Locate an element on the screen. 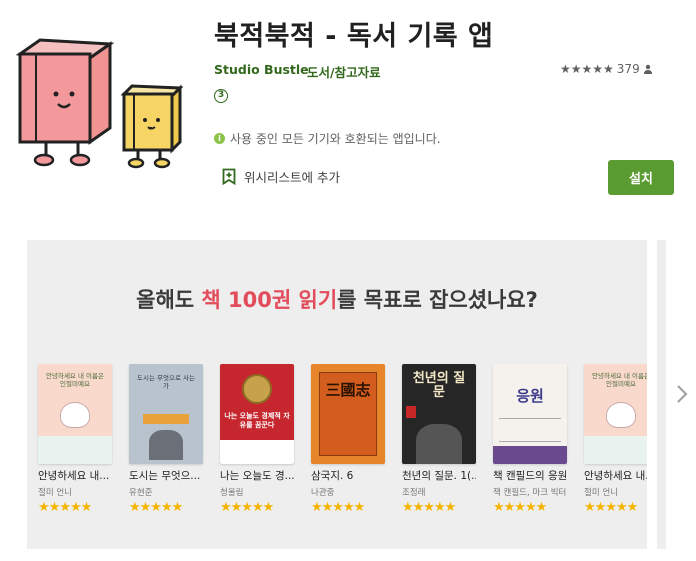 This screenshot has width=696, height=561. cover-text: 나는 오늘도 경제적 자유를 꿈꾼다 is located at coordinates (257, 421).